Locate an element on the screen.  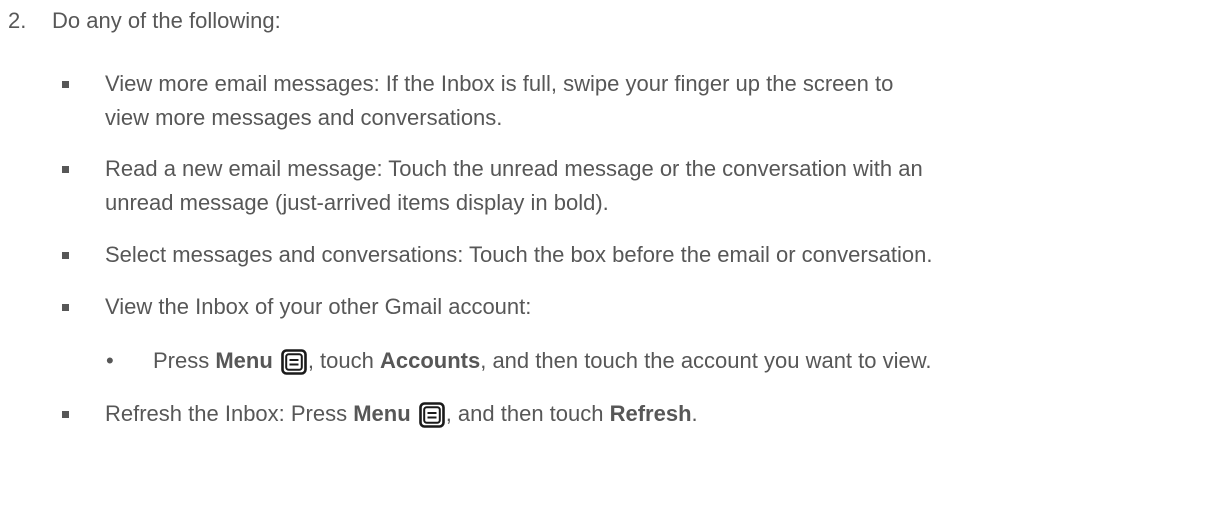
last-item-text: . is located at coordinates (694, 413).